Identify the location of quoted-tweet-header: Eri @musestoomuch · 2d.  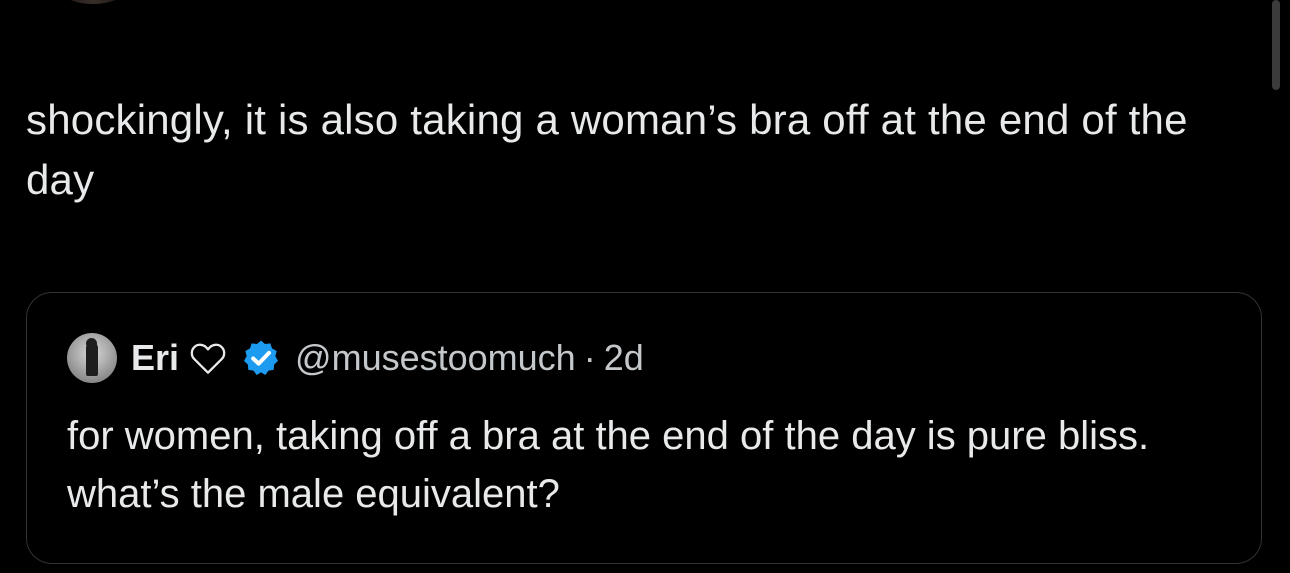
(355, 358).